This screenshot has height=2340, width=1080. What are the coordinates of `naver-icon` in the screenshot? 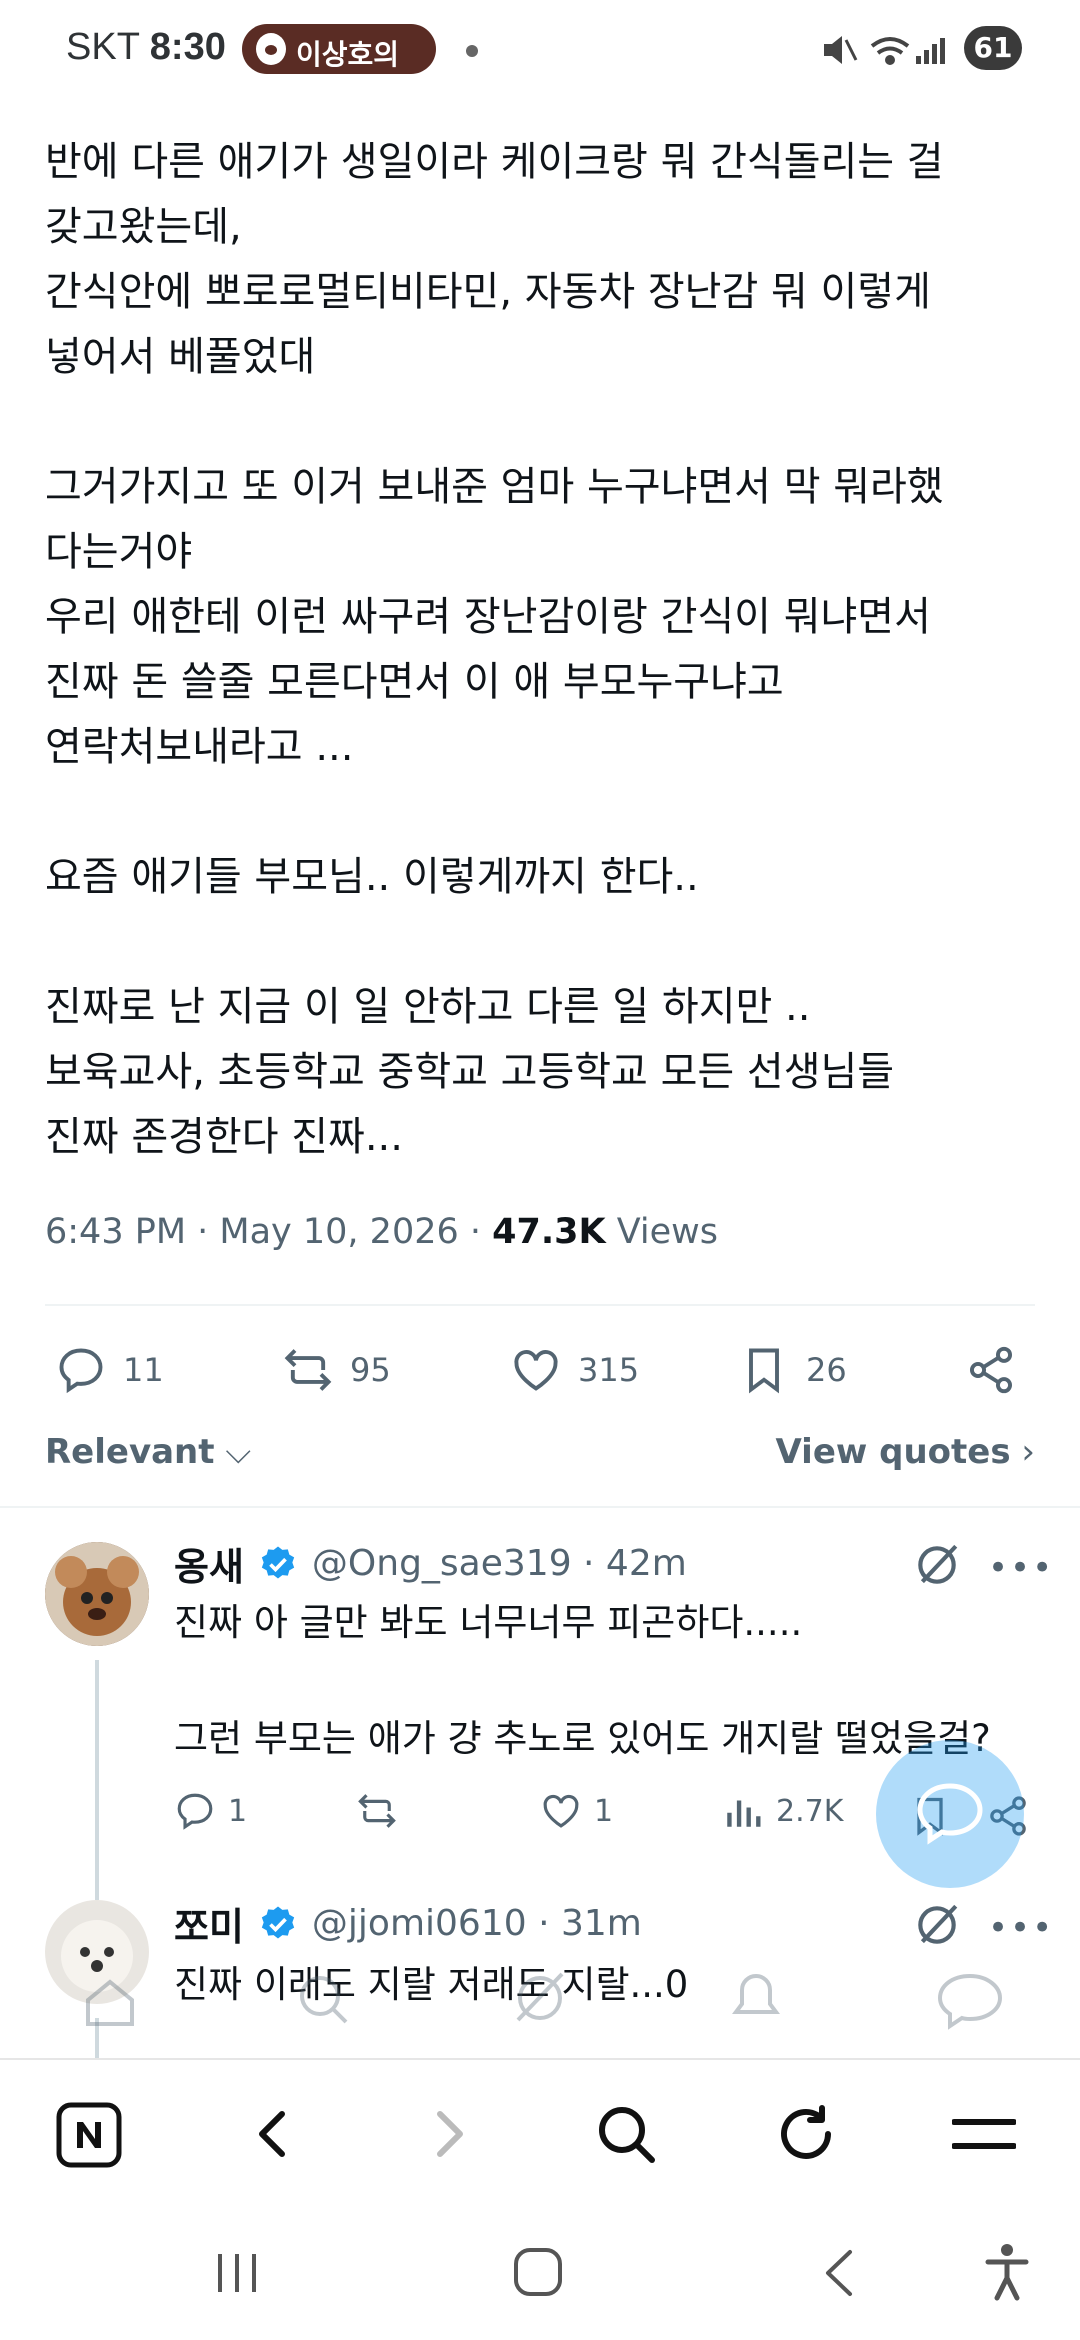 It's located at (89, 2135).